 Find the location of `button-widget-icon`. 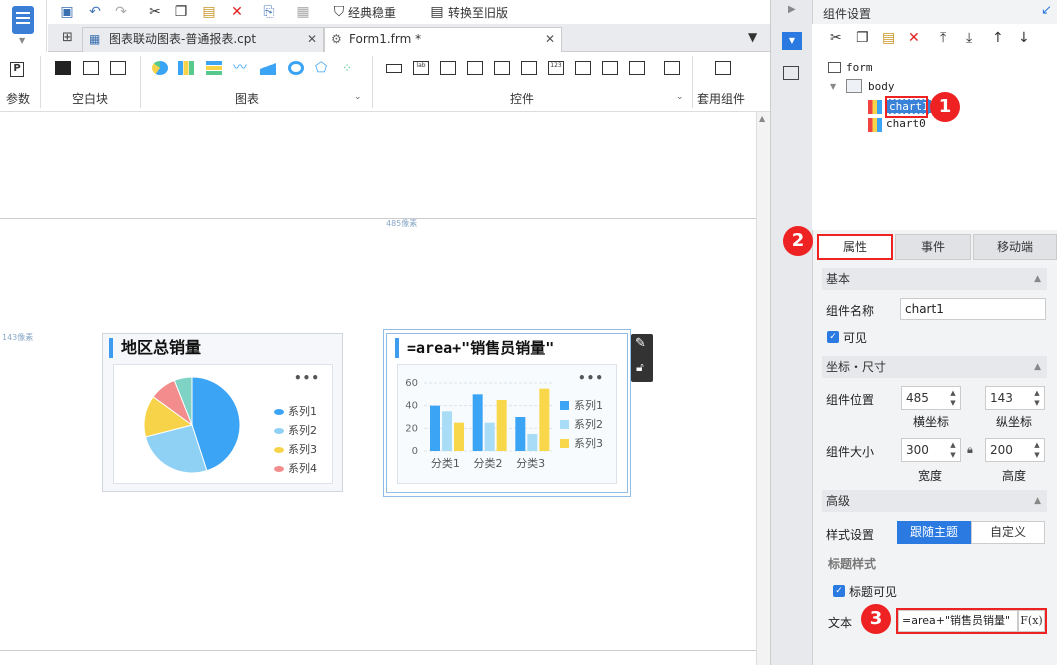

button-widget-icon is located at coordinates (448, 68).